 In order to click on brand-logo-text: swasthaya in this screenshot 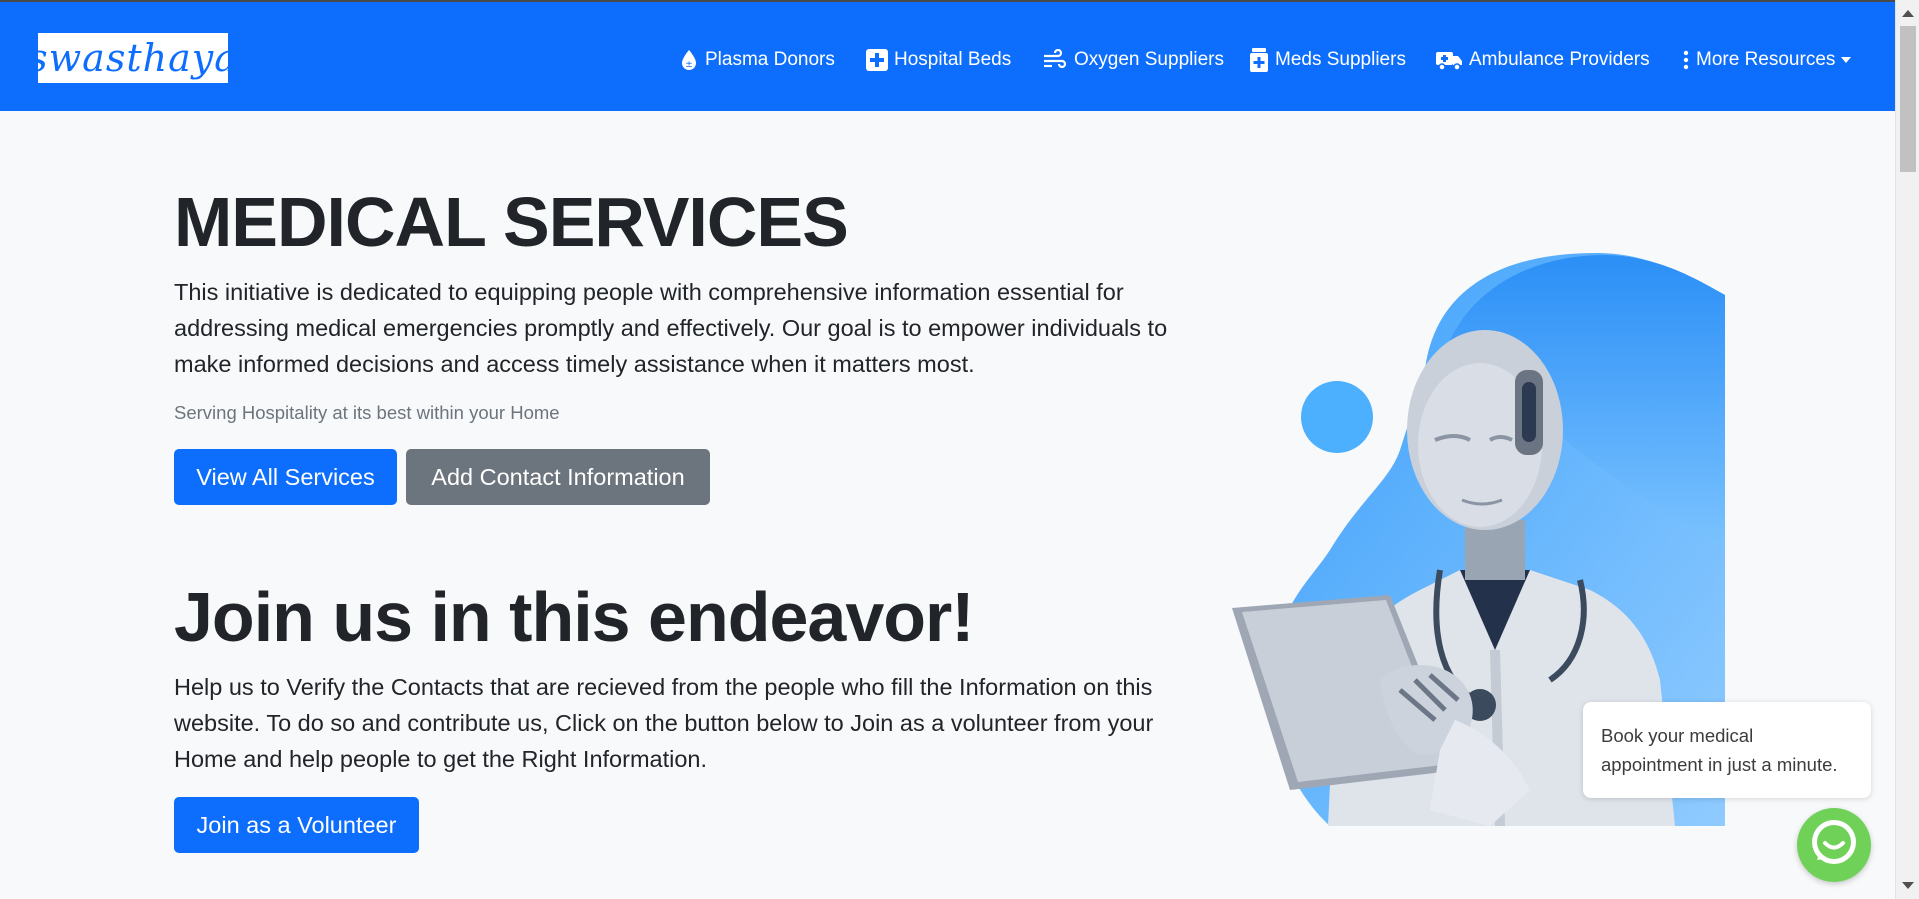, I will do `click(133, 58)`.